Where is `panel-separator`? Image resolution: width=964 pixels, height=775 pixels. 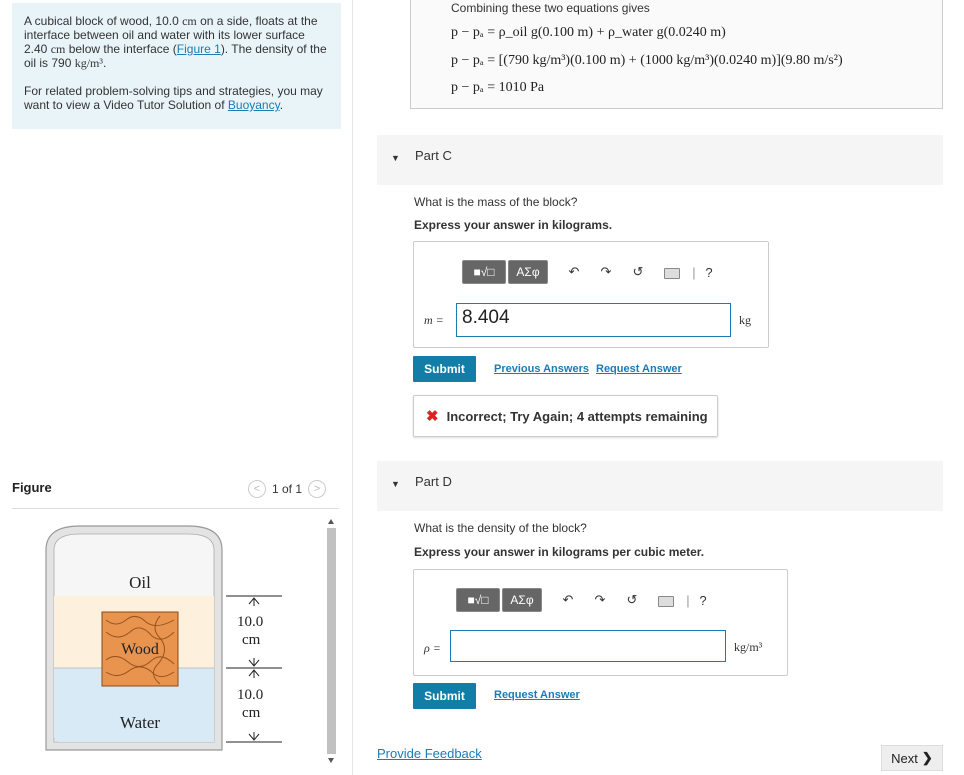
panel-separator is located at coordinates (352, 387).